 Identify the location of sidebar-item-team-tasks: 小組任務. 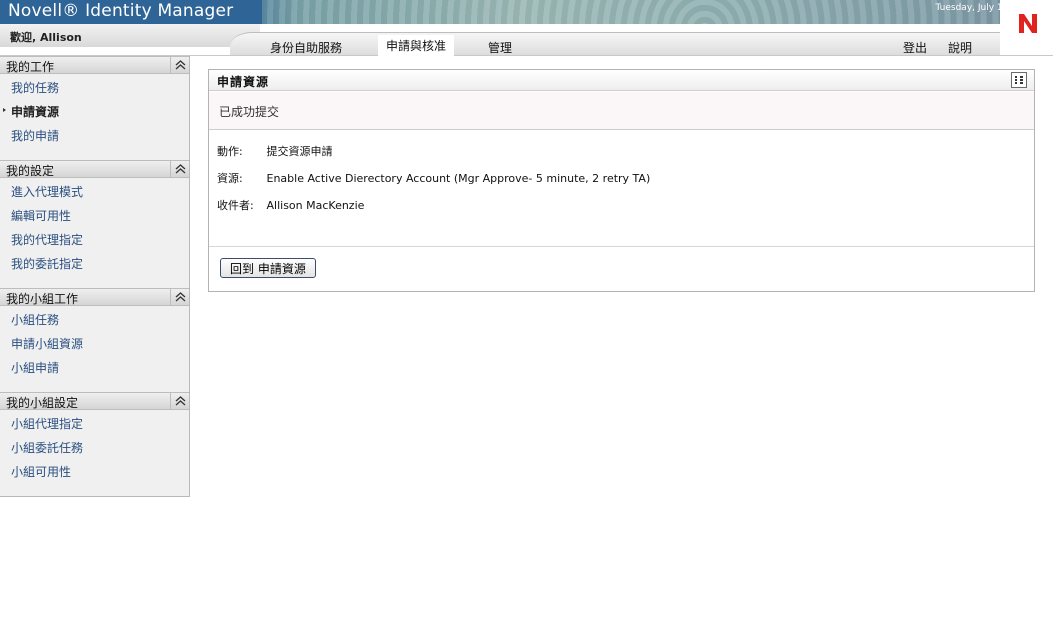
(94, 318).